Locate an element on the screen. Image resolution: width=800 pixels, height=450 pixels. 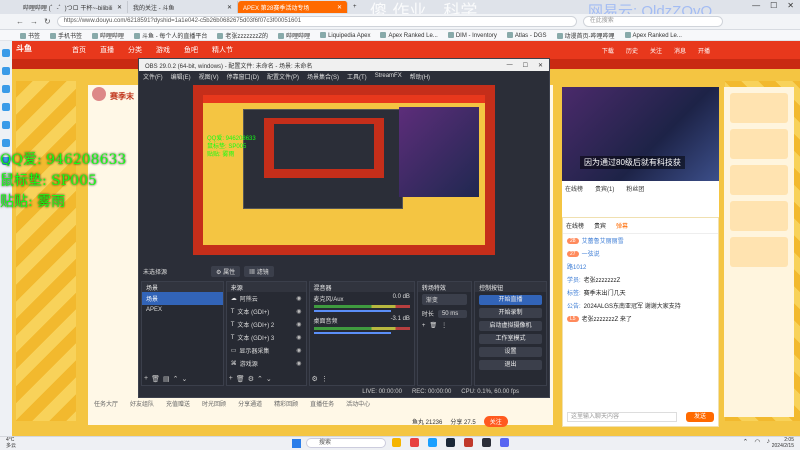
menu-item: 工具(T) is located at coordinates (357, 76).